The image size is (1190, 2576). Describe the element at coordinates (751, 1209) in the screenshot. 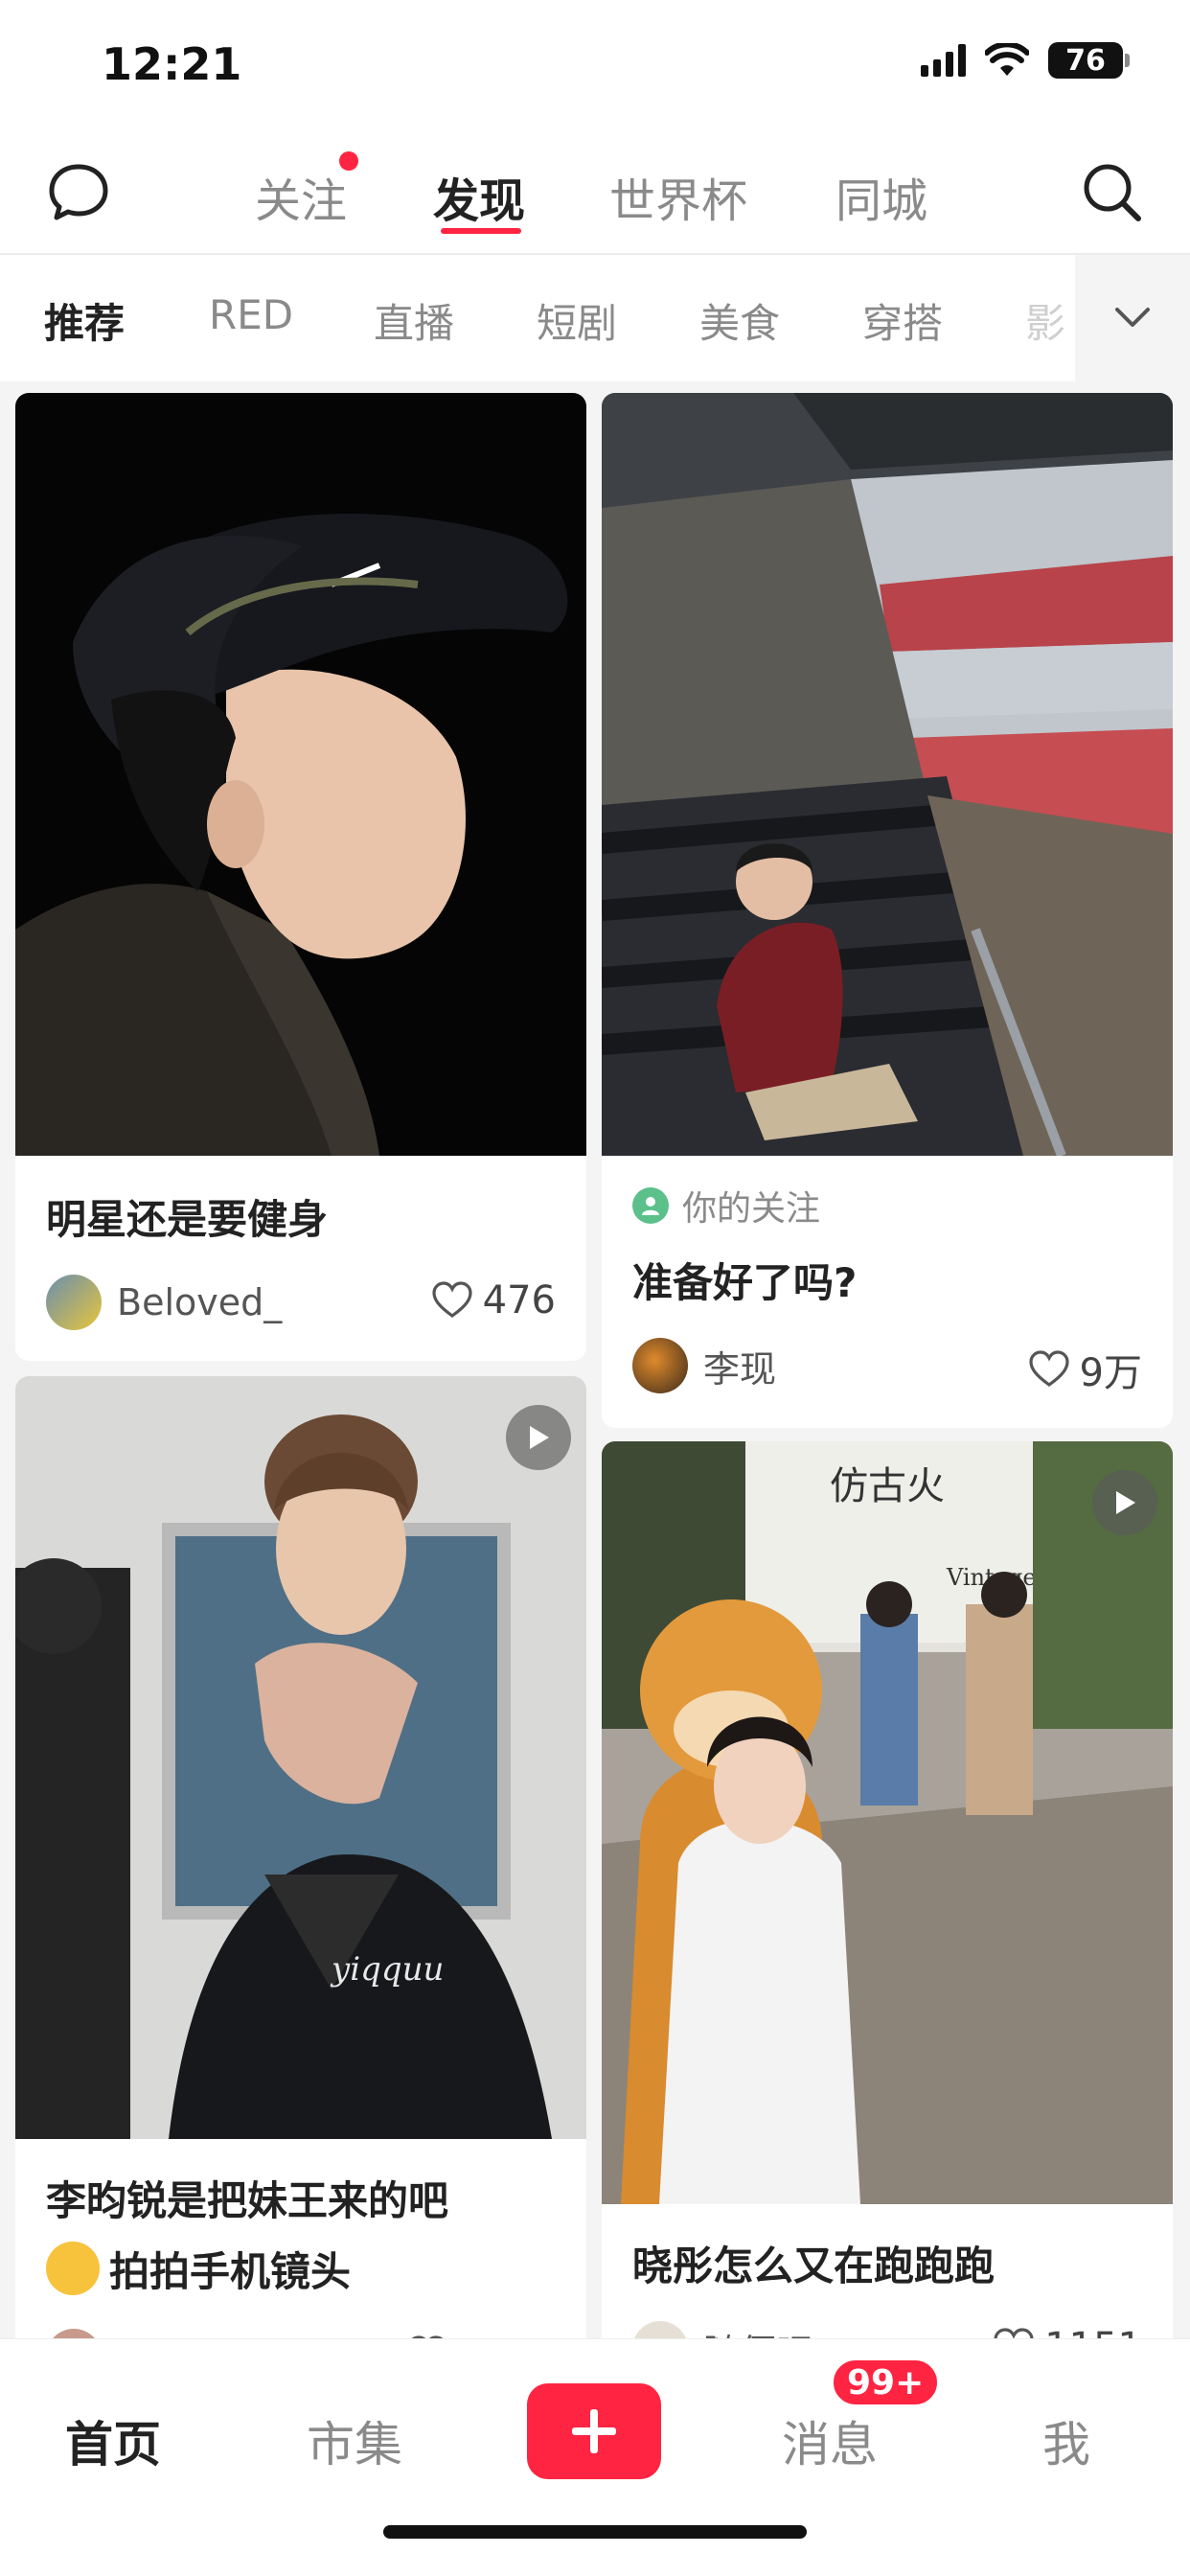

I see `following-tag-label: 你的关注` at that location.